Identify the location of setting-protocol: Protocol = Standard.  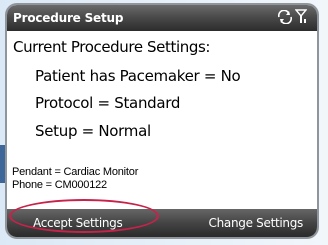
(108, 103).